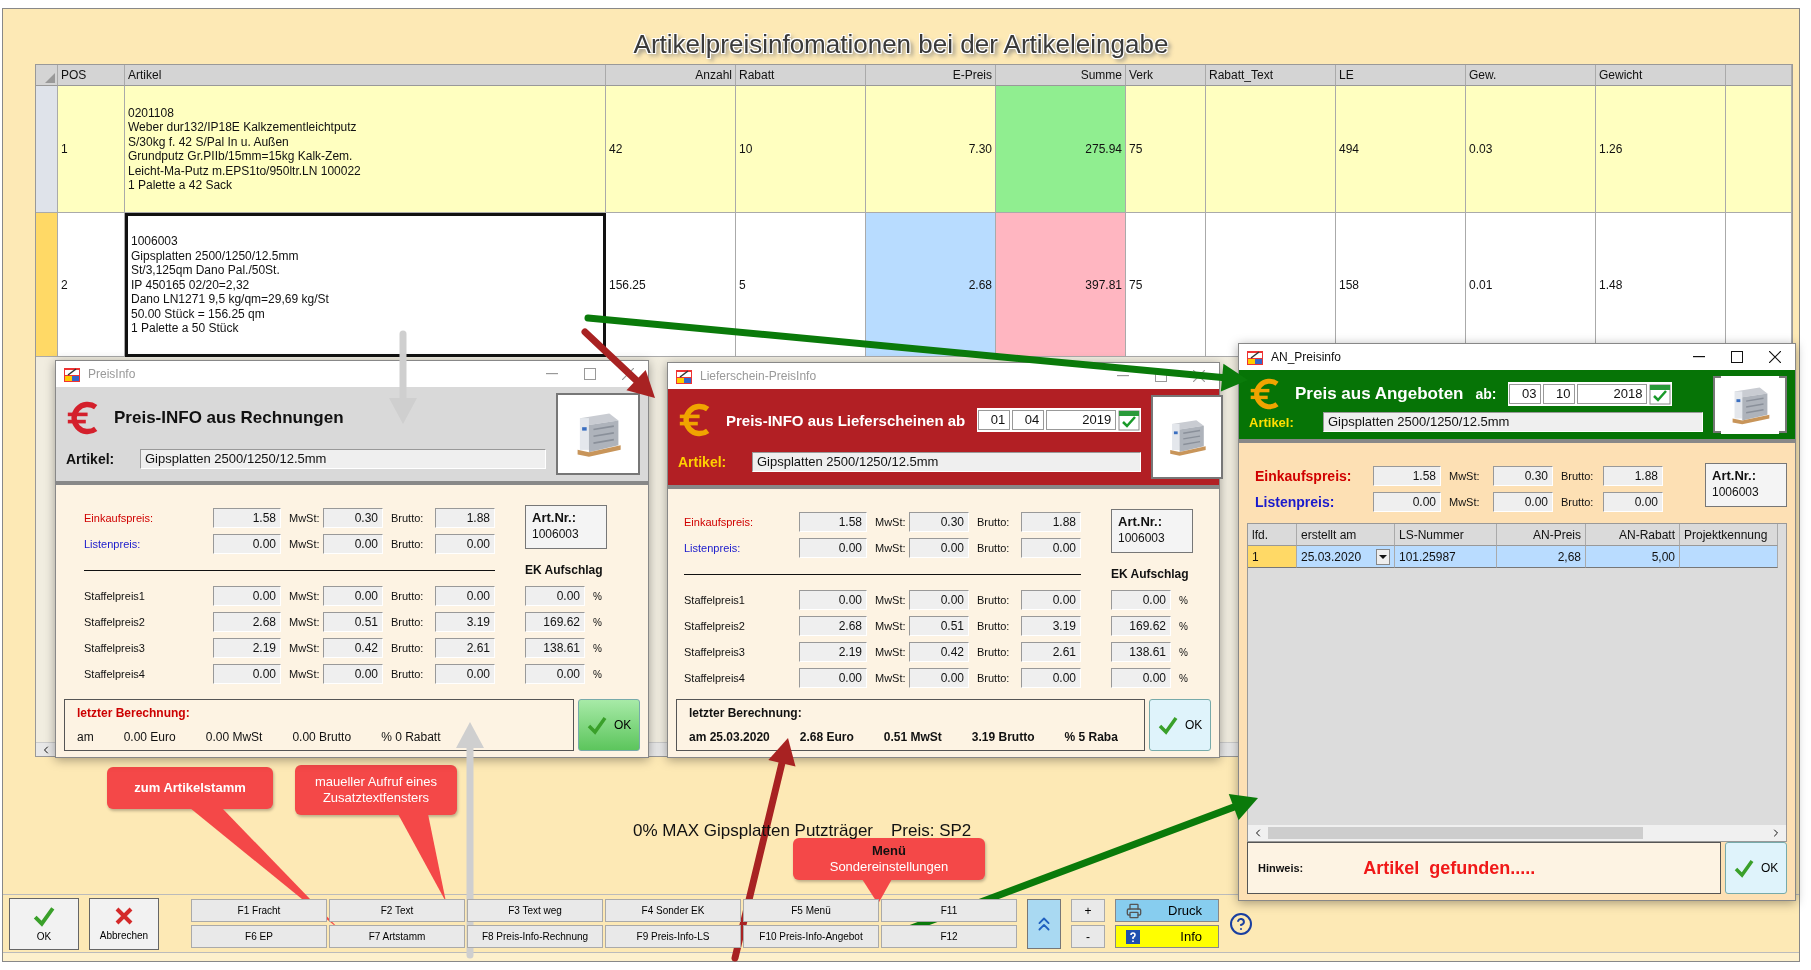  Describe the element at coordinates (801, 75) in the screenshot. I see `column-header: Rabatt` at that location.